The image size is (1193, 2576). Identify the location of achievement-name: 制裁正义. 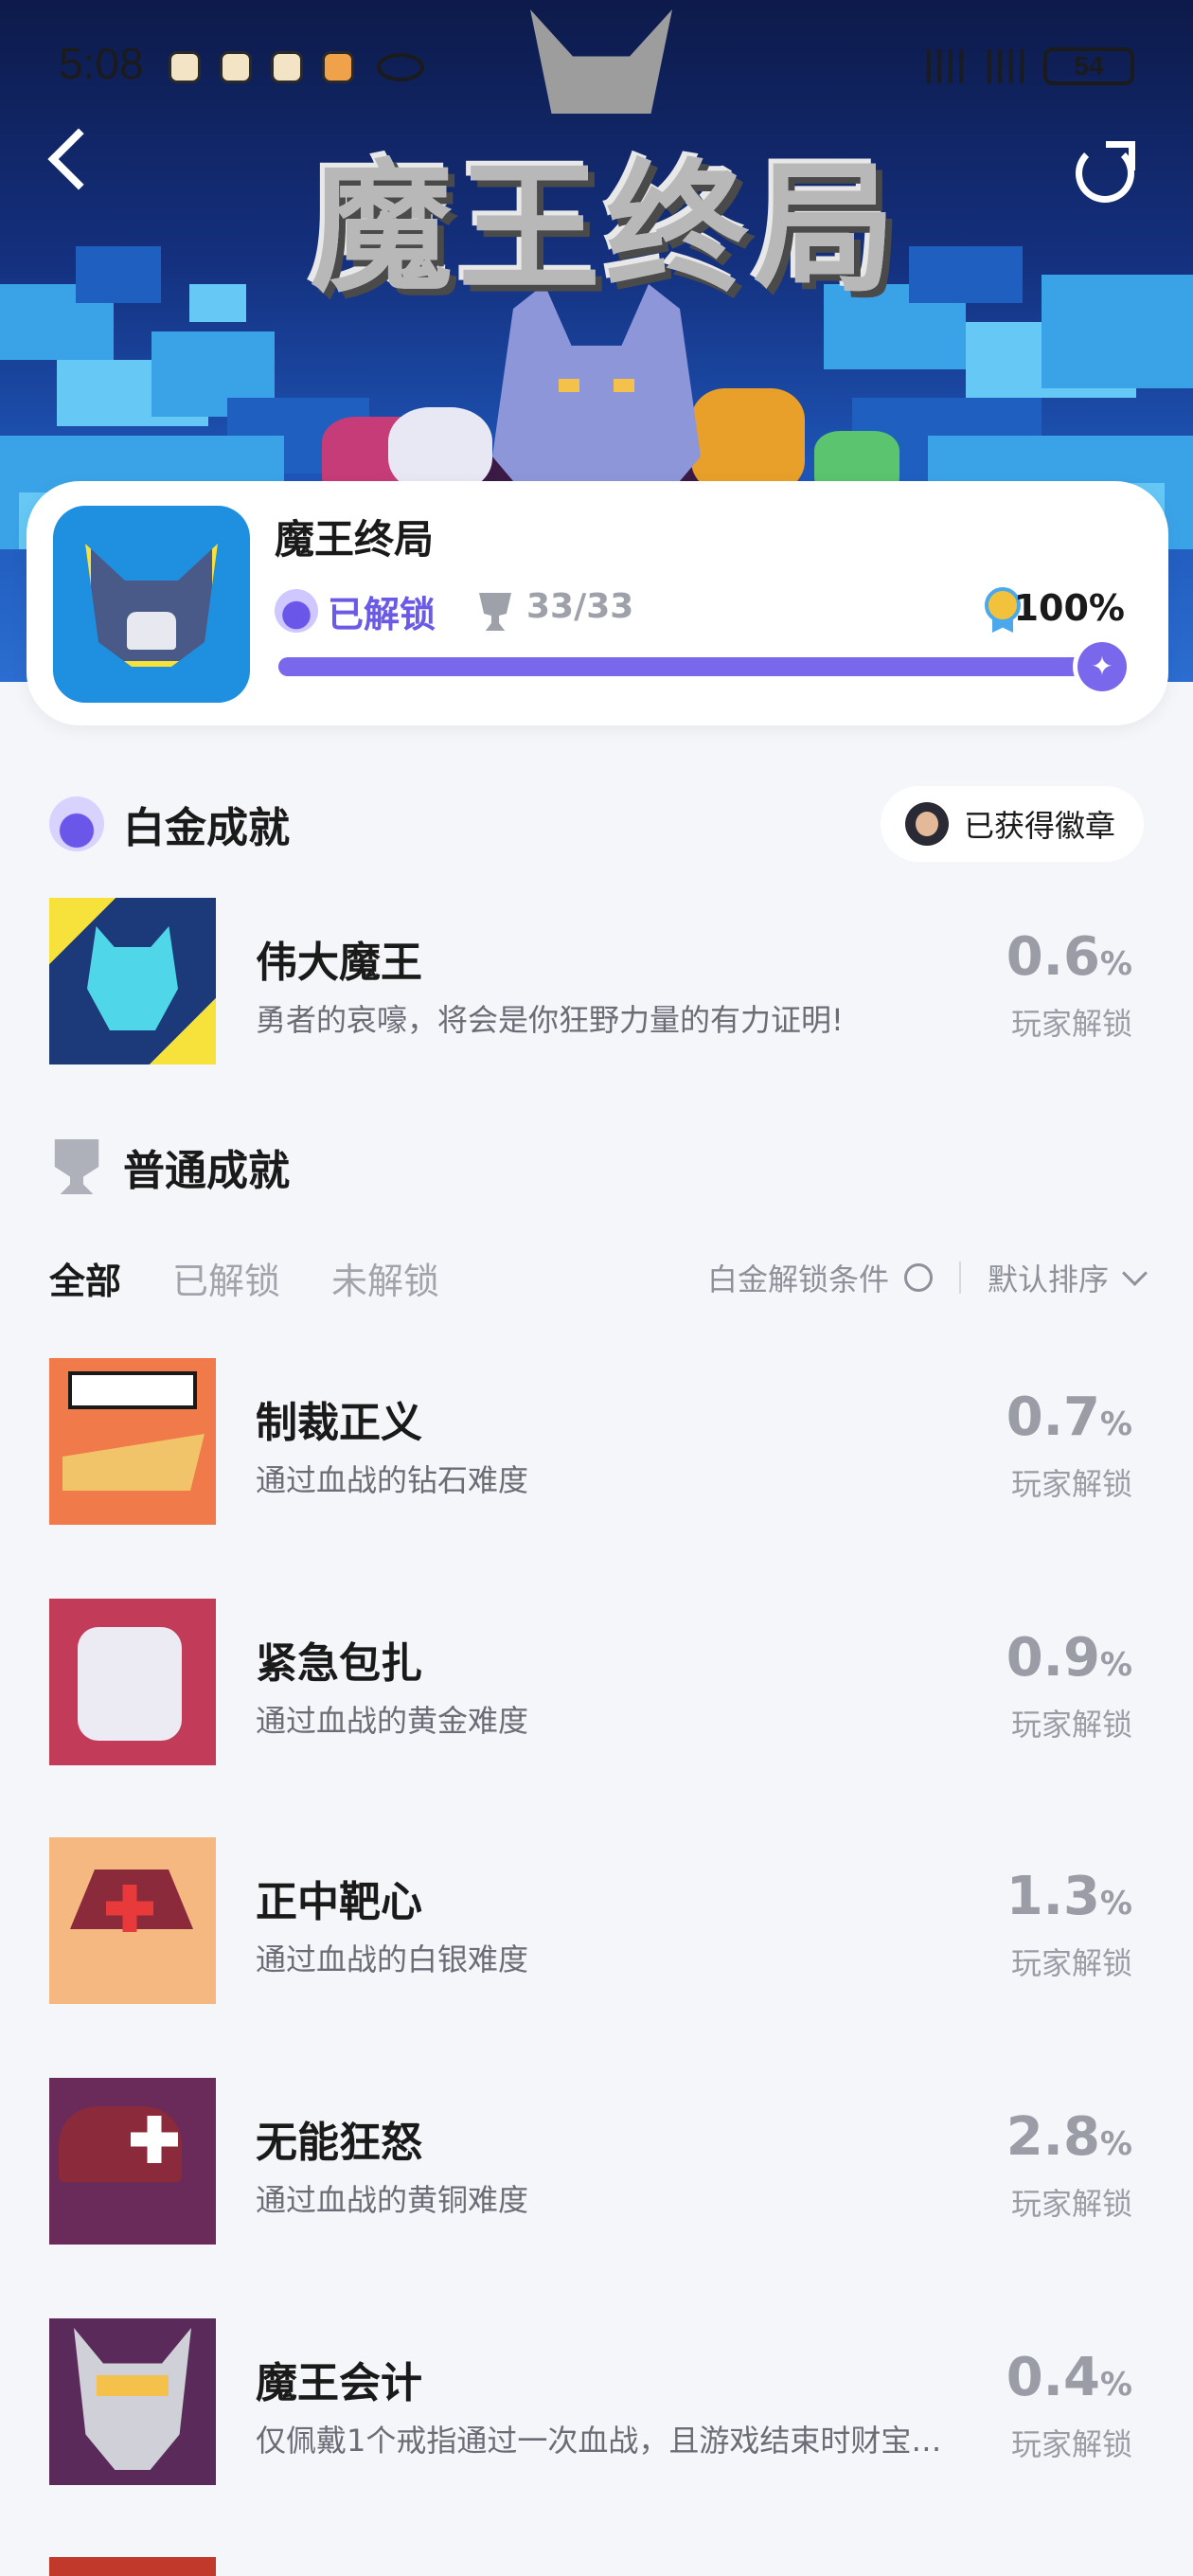
(339, 1423).